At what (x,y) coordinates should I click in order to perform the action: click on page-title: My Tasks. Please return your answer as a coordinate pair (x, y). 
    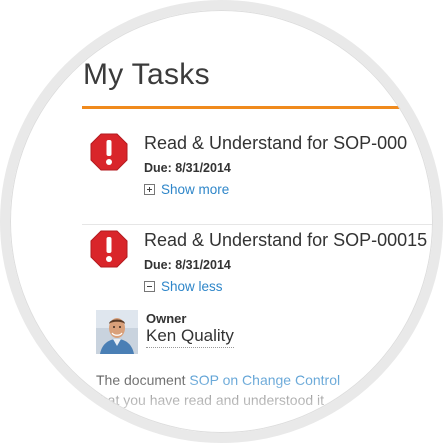
    Looking at the image, I should click on (146, 74).